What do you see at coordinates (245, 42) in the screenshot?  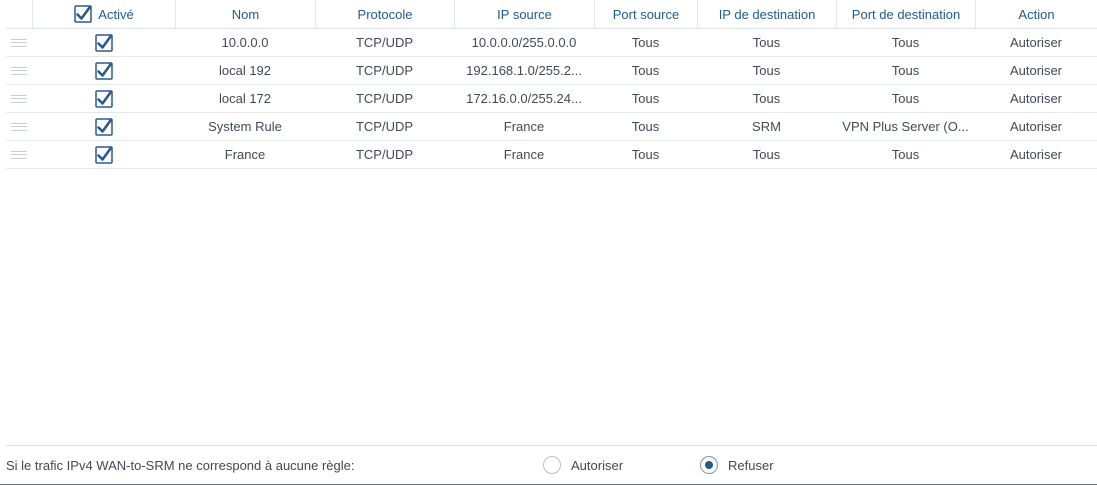 I see `cell-name: 10.0.0.0` at bounding box center [245, 42].